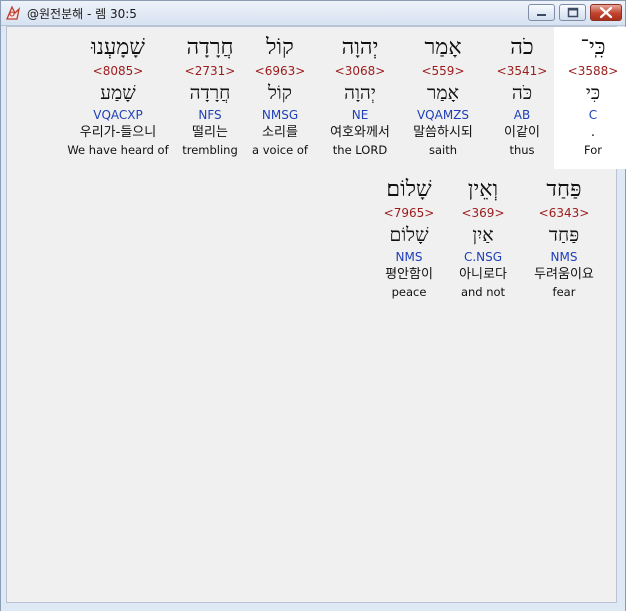 The width and height of the screenshot is (626, 611). I want to click on english-gloss: For, so click(593, 150).